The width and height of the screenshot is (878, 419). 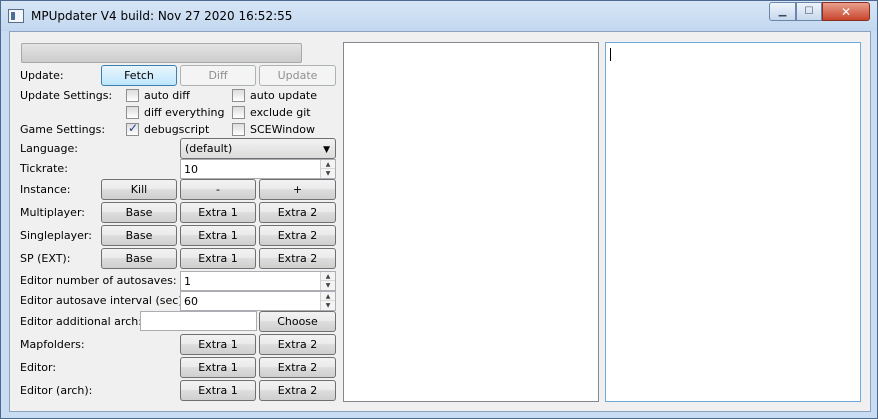 What do you see at coordinates (162, 16) in the screenshot?
I see `window-title: MPUpdater V4 build: Nov 27 2020 16:52:55` at bounding box center [162, 16].